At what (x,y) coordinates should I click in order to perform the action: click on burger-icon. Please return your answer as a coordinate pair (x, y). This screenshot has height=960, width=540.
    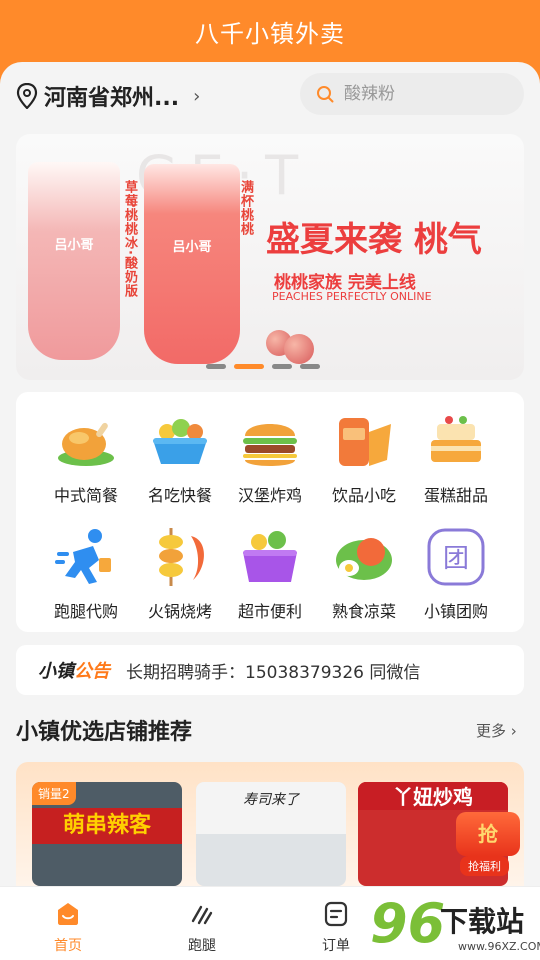
    Looking at the image, I should click on (270, 445).